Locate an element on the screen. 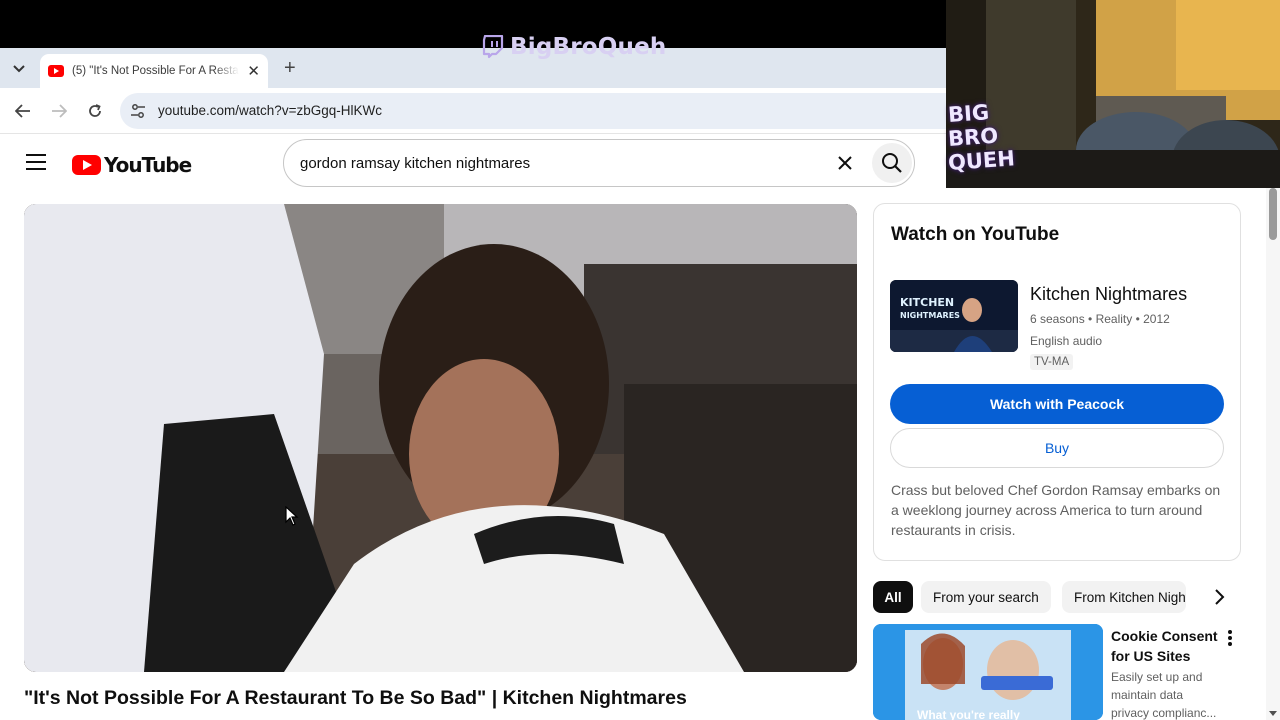  more-vert-icon is located at coordinates (1230, 638).